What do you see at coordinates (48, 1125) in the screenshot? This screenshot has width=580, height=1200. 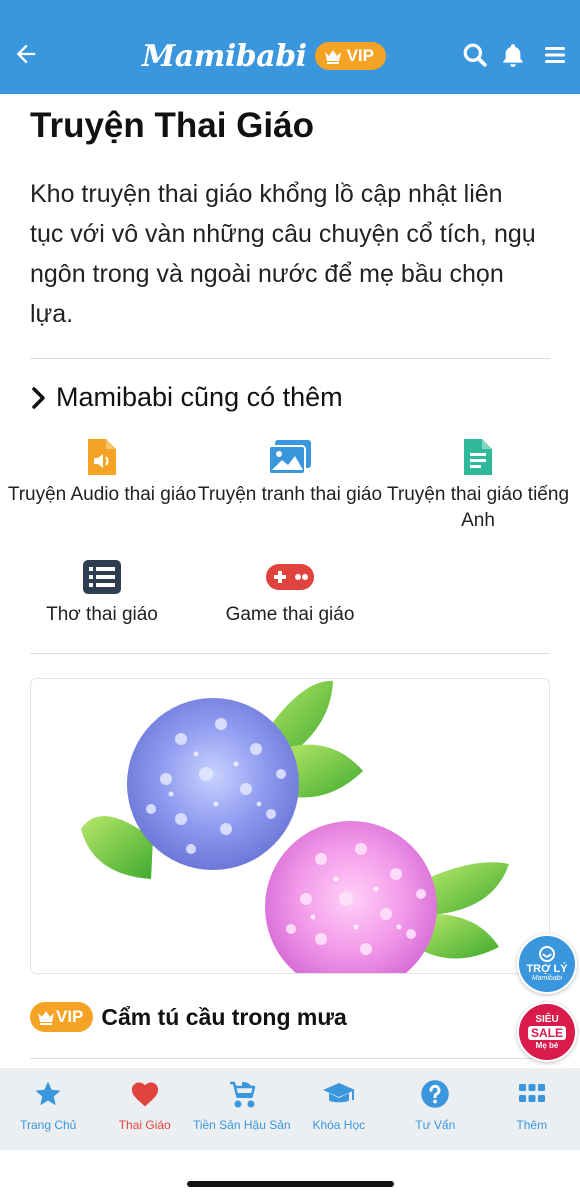 I see `nav-label: Trang Chủ` at bounding box center [48, 1125].